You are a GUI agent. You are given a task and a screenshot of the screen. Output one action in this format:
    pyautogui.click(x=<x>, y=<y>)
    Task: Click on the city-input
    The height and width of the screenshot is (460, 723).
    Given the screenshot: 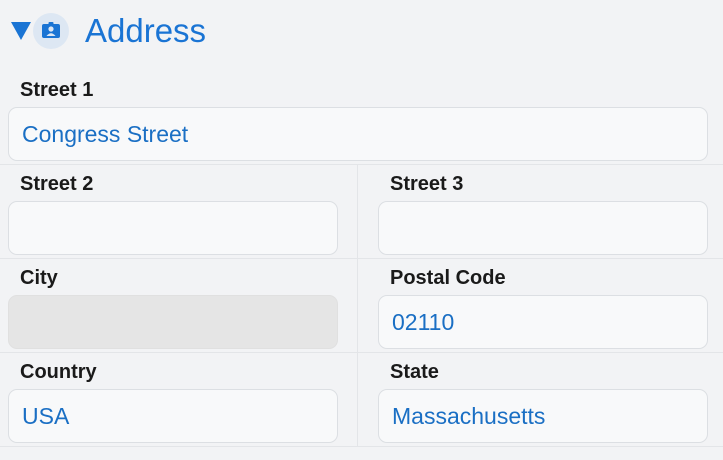 What is the action you would take?
    pyautogui.click(x=173, y=322)
    